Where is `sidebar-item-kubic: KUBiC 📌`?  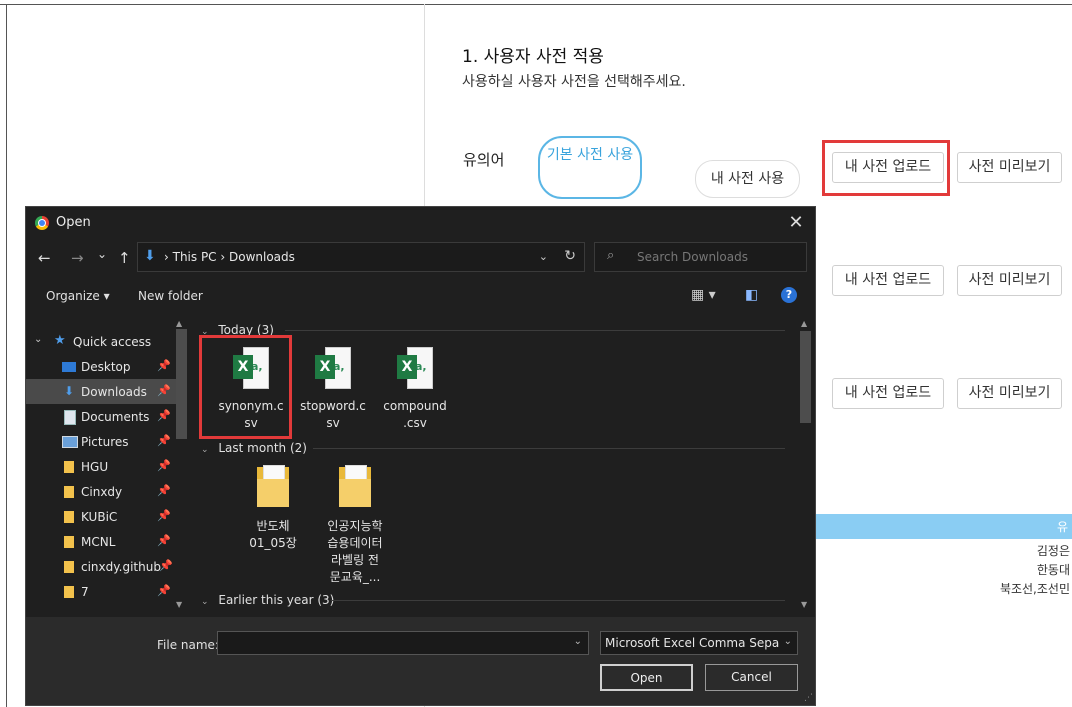 sidebar-item-kubic: KUBiC 📌 is located at coordinates (106, 516).